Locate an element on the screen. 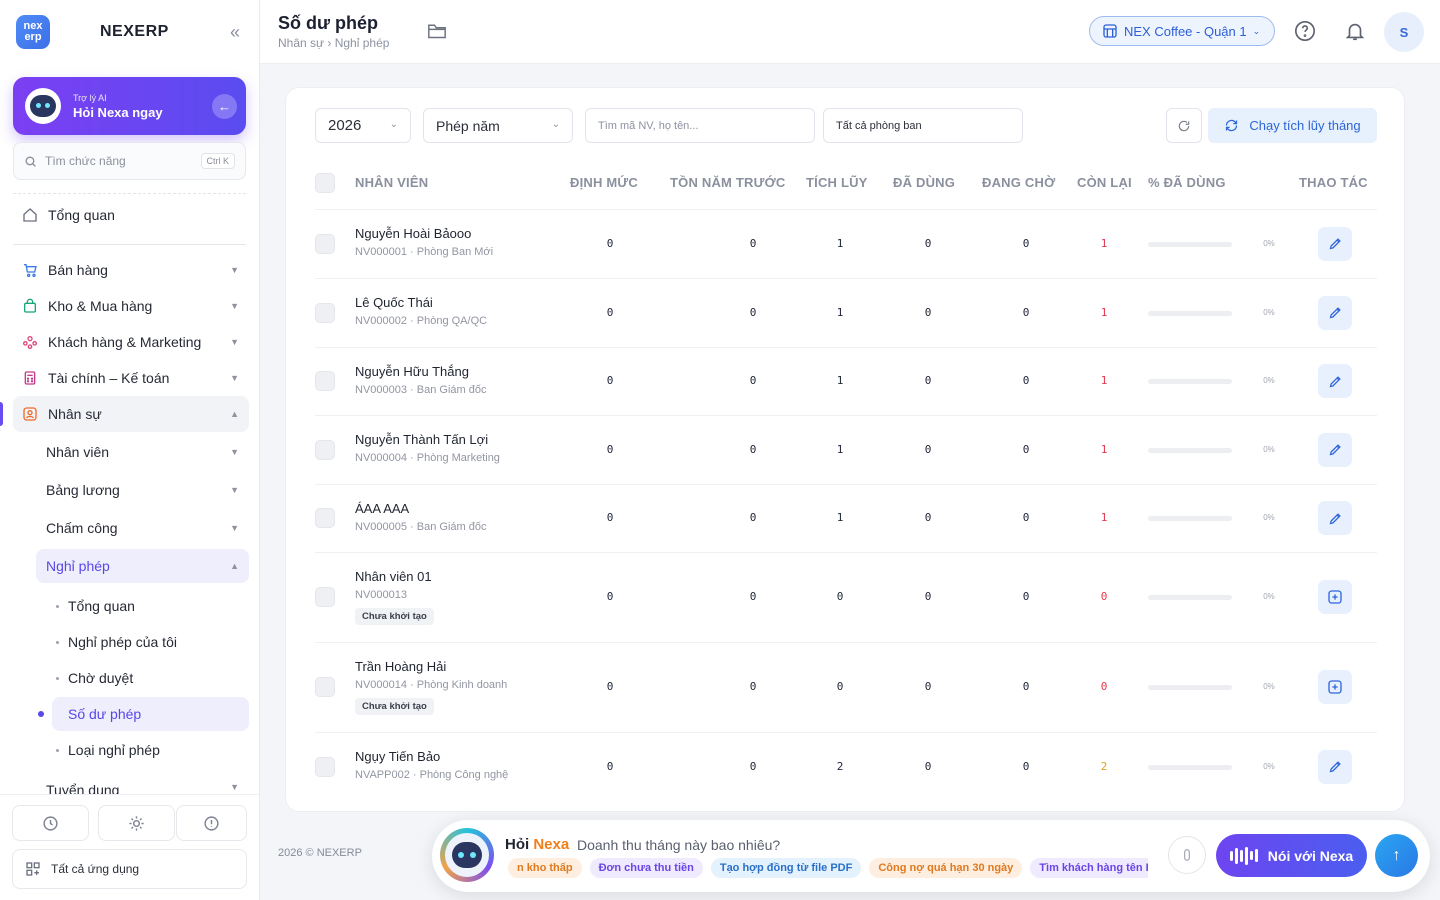  employee-code-dept: NV000014 · Phòng Kinh doanh is located at coordinates (431, 685).